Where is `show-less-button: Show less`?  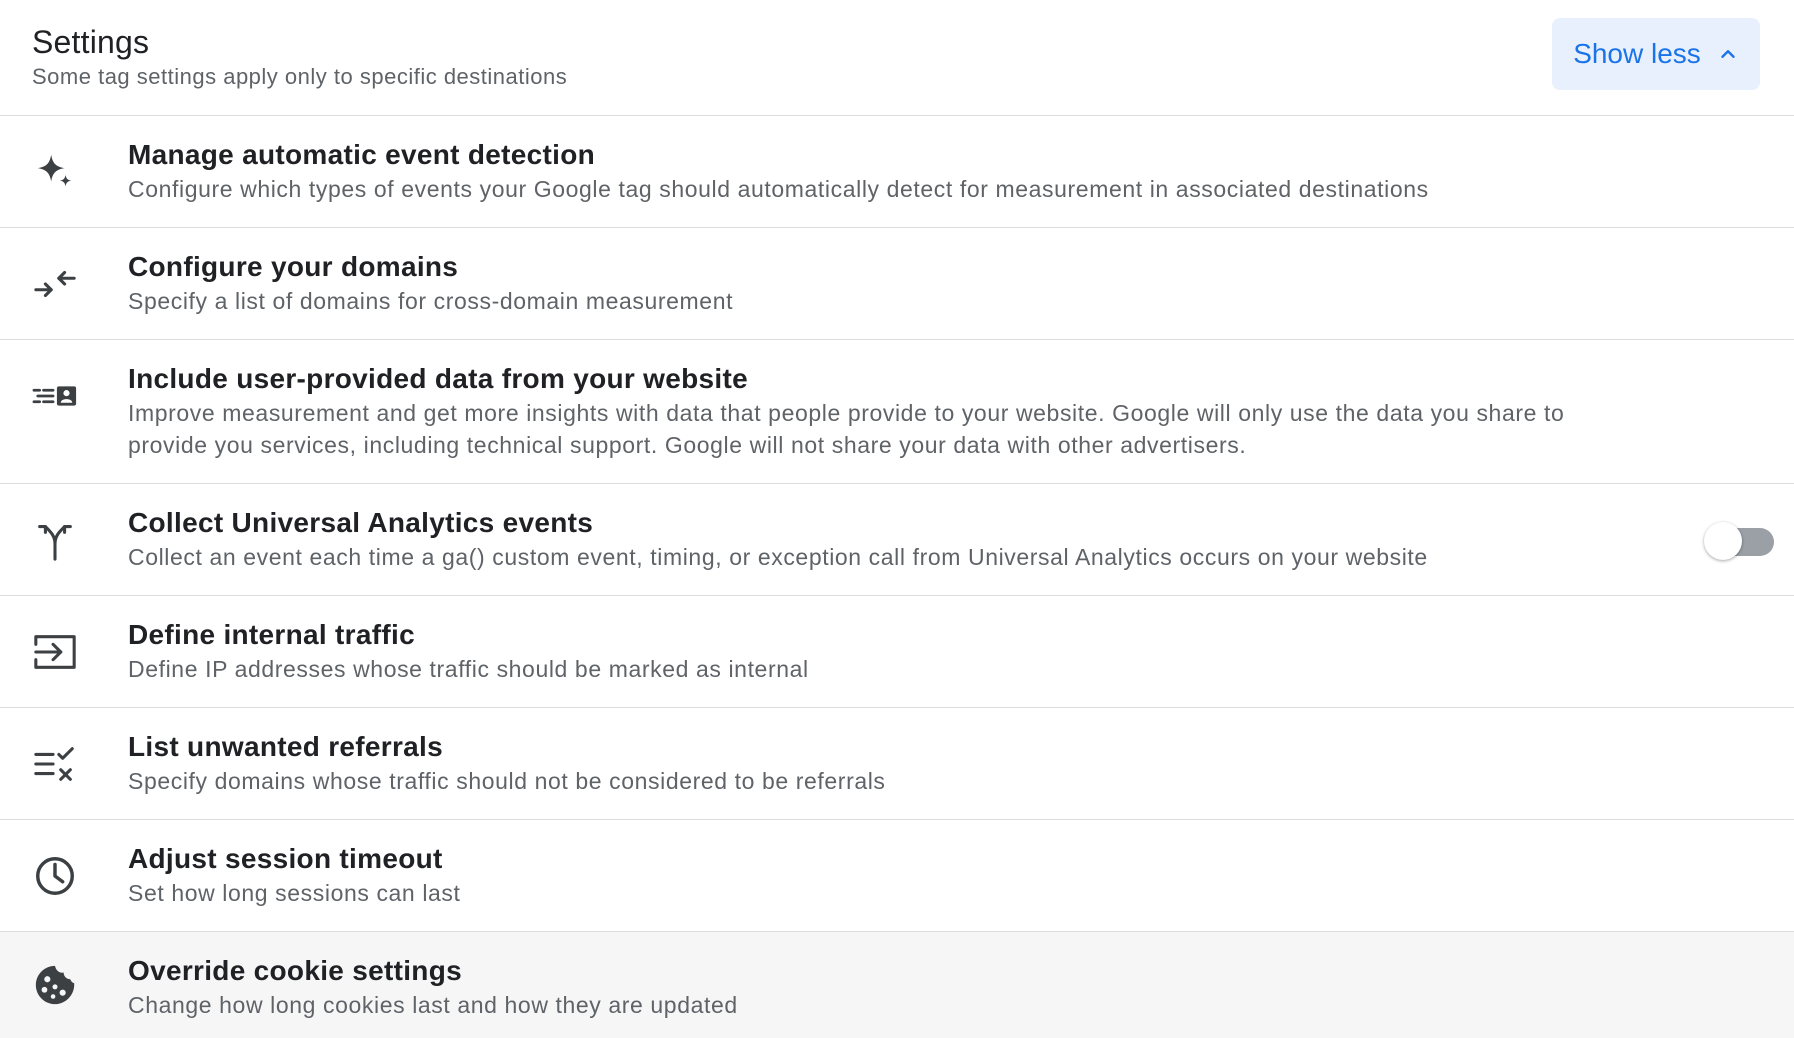 show-less-button: Show less is located at coordinates (1656, 54).